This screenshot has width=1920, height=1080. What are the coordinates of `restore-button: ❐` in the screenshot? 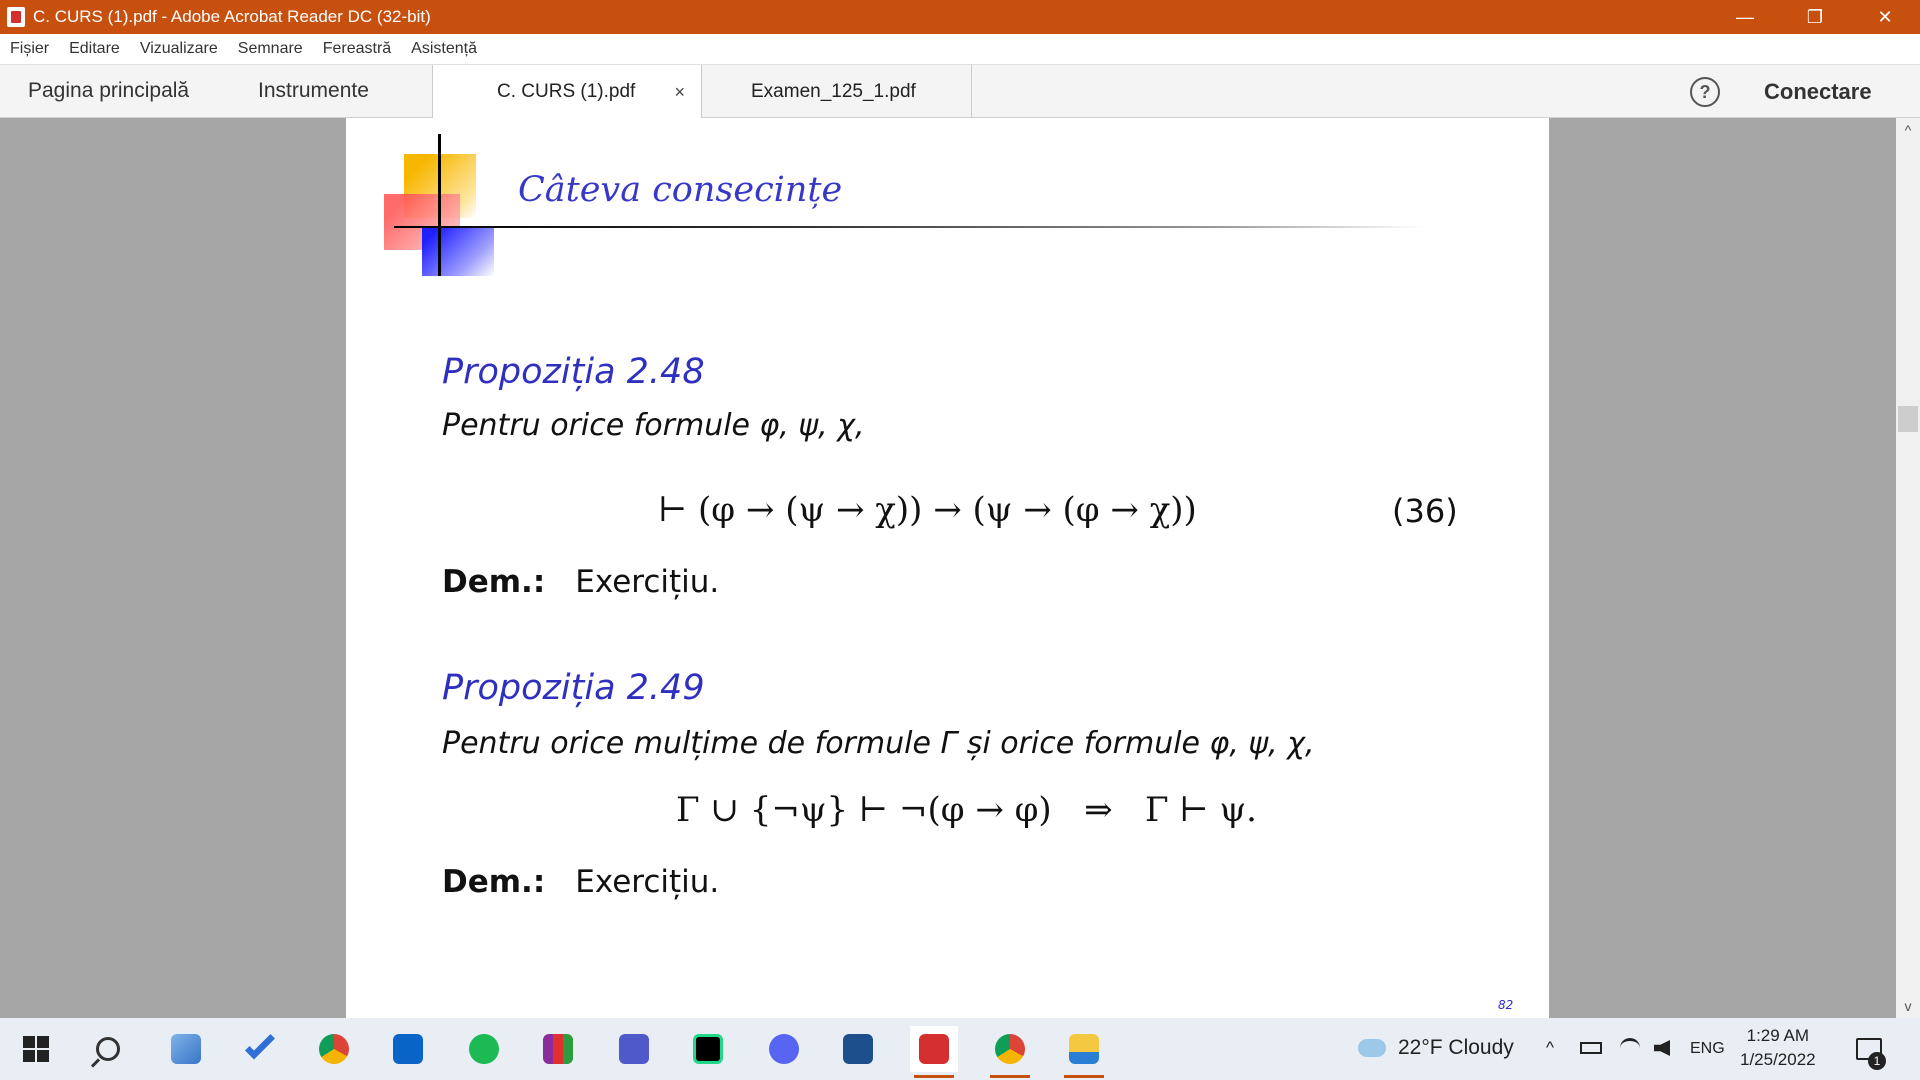 It's located at (1815, 17).